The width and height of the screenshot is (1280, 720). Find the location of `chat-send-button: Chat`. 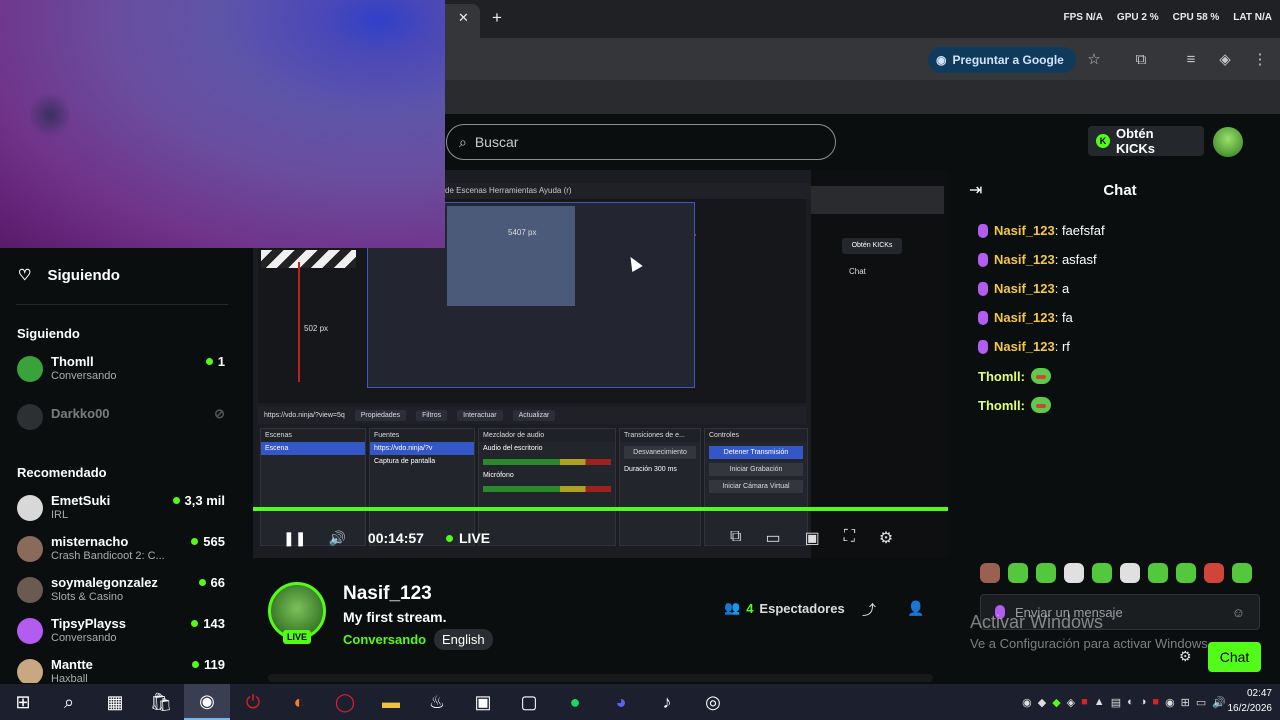

chat-send-button: Chat is located at coordinates (1234, 657).